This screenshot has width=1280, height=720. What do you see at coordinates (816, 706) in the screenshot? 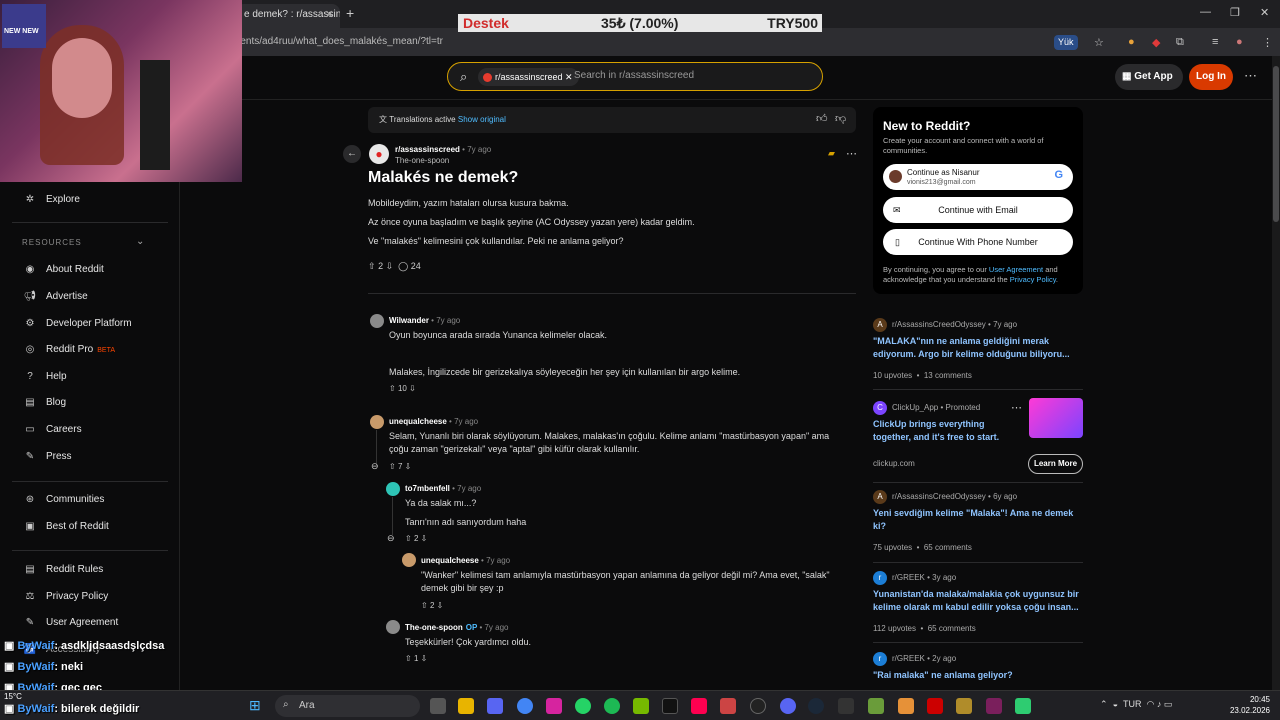
I see `steam-icon` at bounding box center [816, 706].